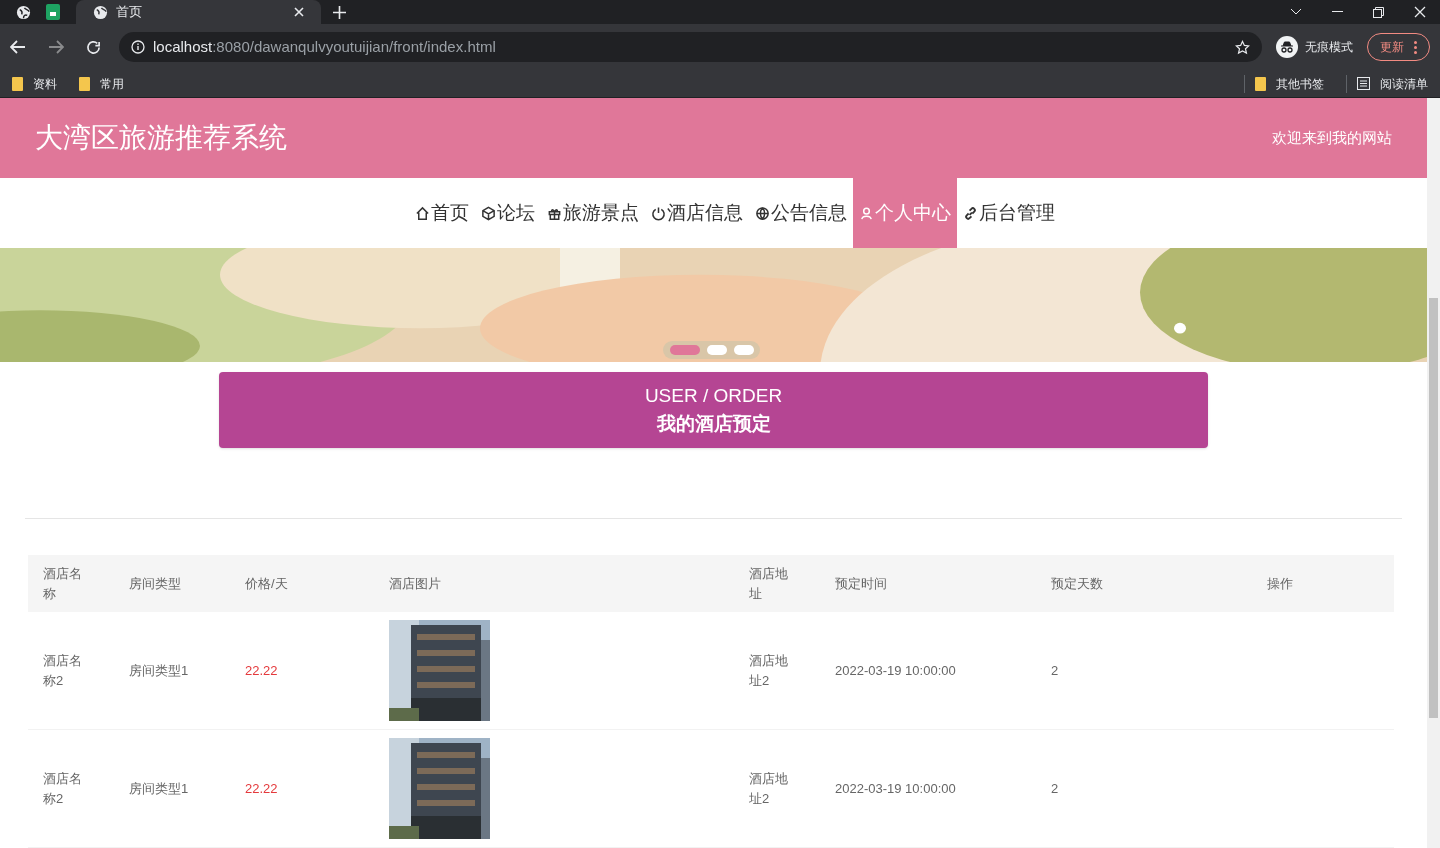 The image size is (1440, 848). What do you see at coordinates (56, 47) in the screenshot?
I see `forward-icon` at bounding box center [56, 47].